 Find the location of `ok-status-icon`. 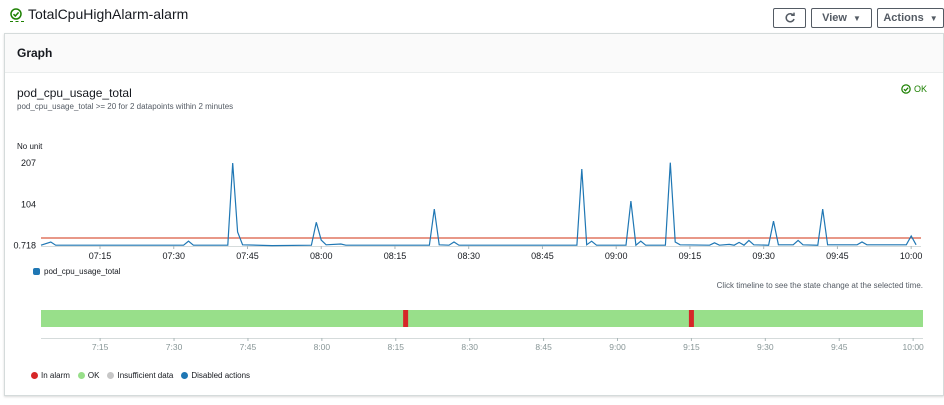

ok-status-icon is located at coordinates (16, 14).